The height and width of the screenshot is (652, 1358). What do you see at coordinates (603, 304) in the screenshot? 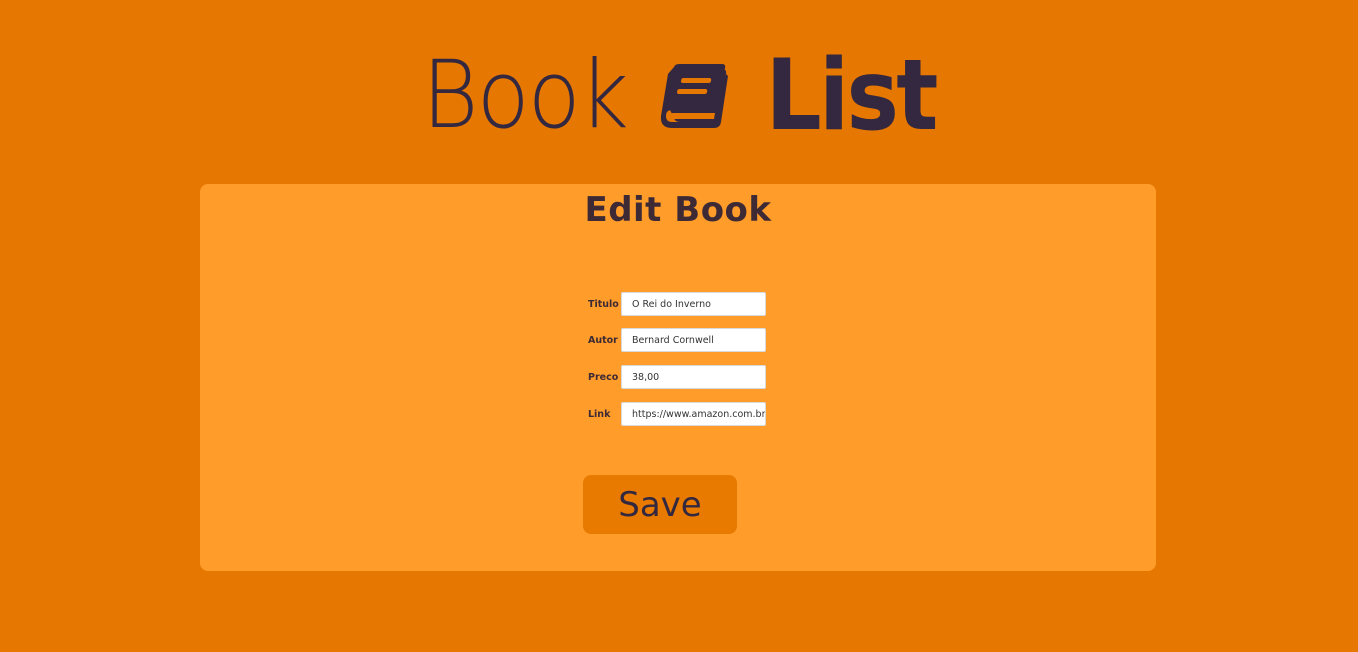
I see `titulo-label: Titulo` at bounding box center [603, 304].